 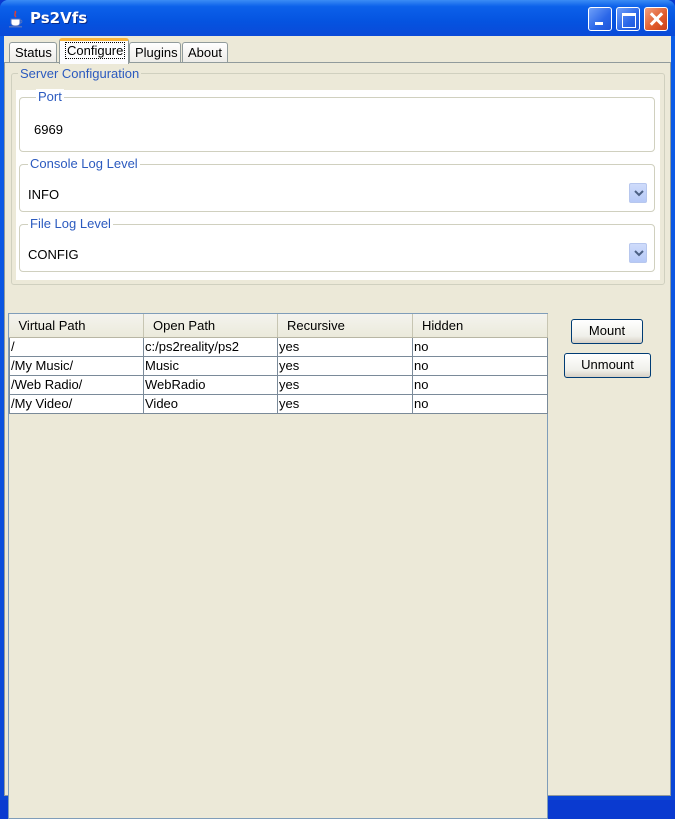 I want to click on cell-virtual-path: /, so click(x=76, y=346).